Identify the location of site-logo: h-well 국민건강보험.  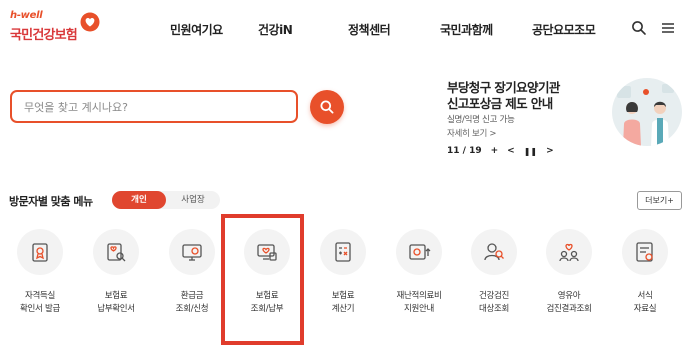
(58, 27).